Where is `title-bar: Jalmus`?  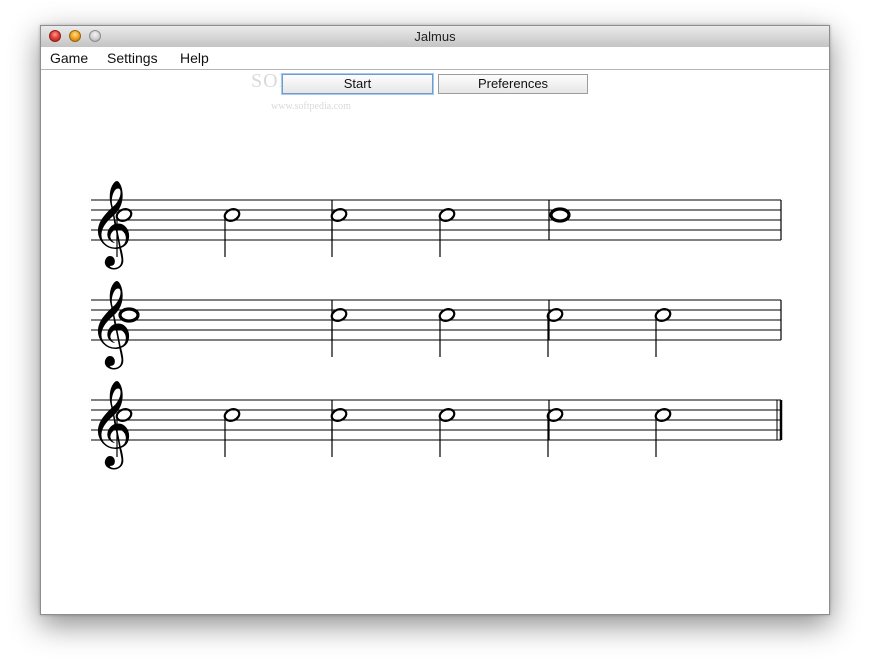 title-bar: Jalmus is located at coordinates (435, 37).